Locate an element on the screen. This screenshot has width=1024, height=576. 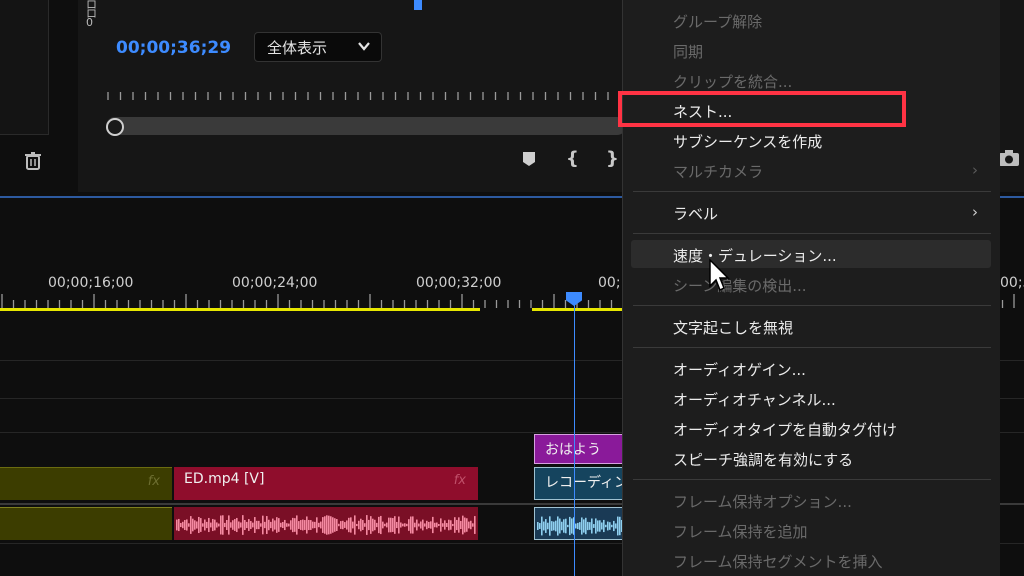
monitor-playhead-marker is located at coordinates (418, 5).